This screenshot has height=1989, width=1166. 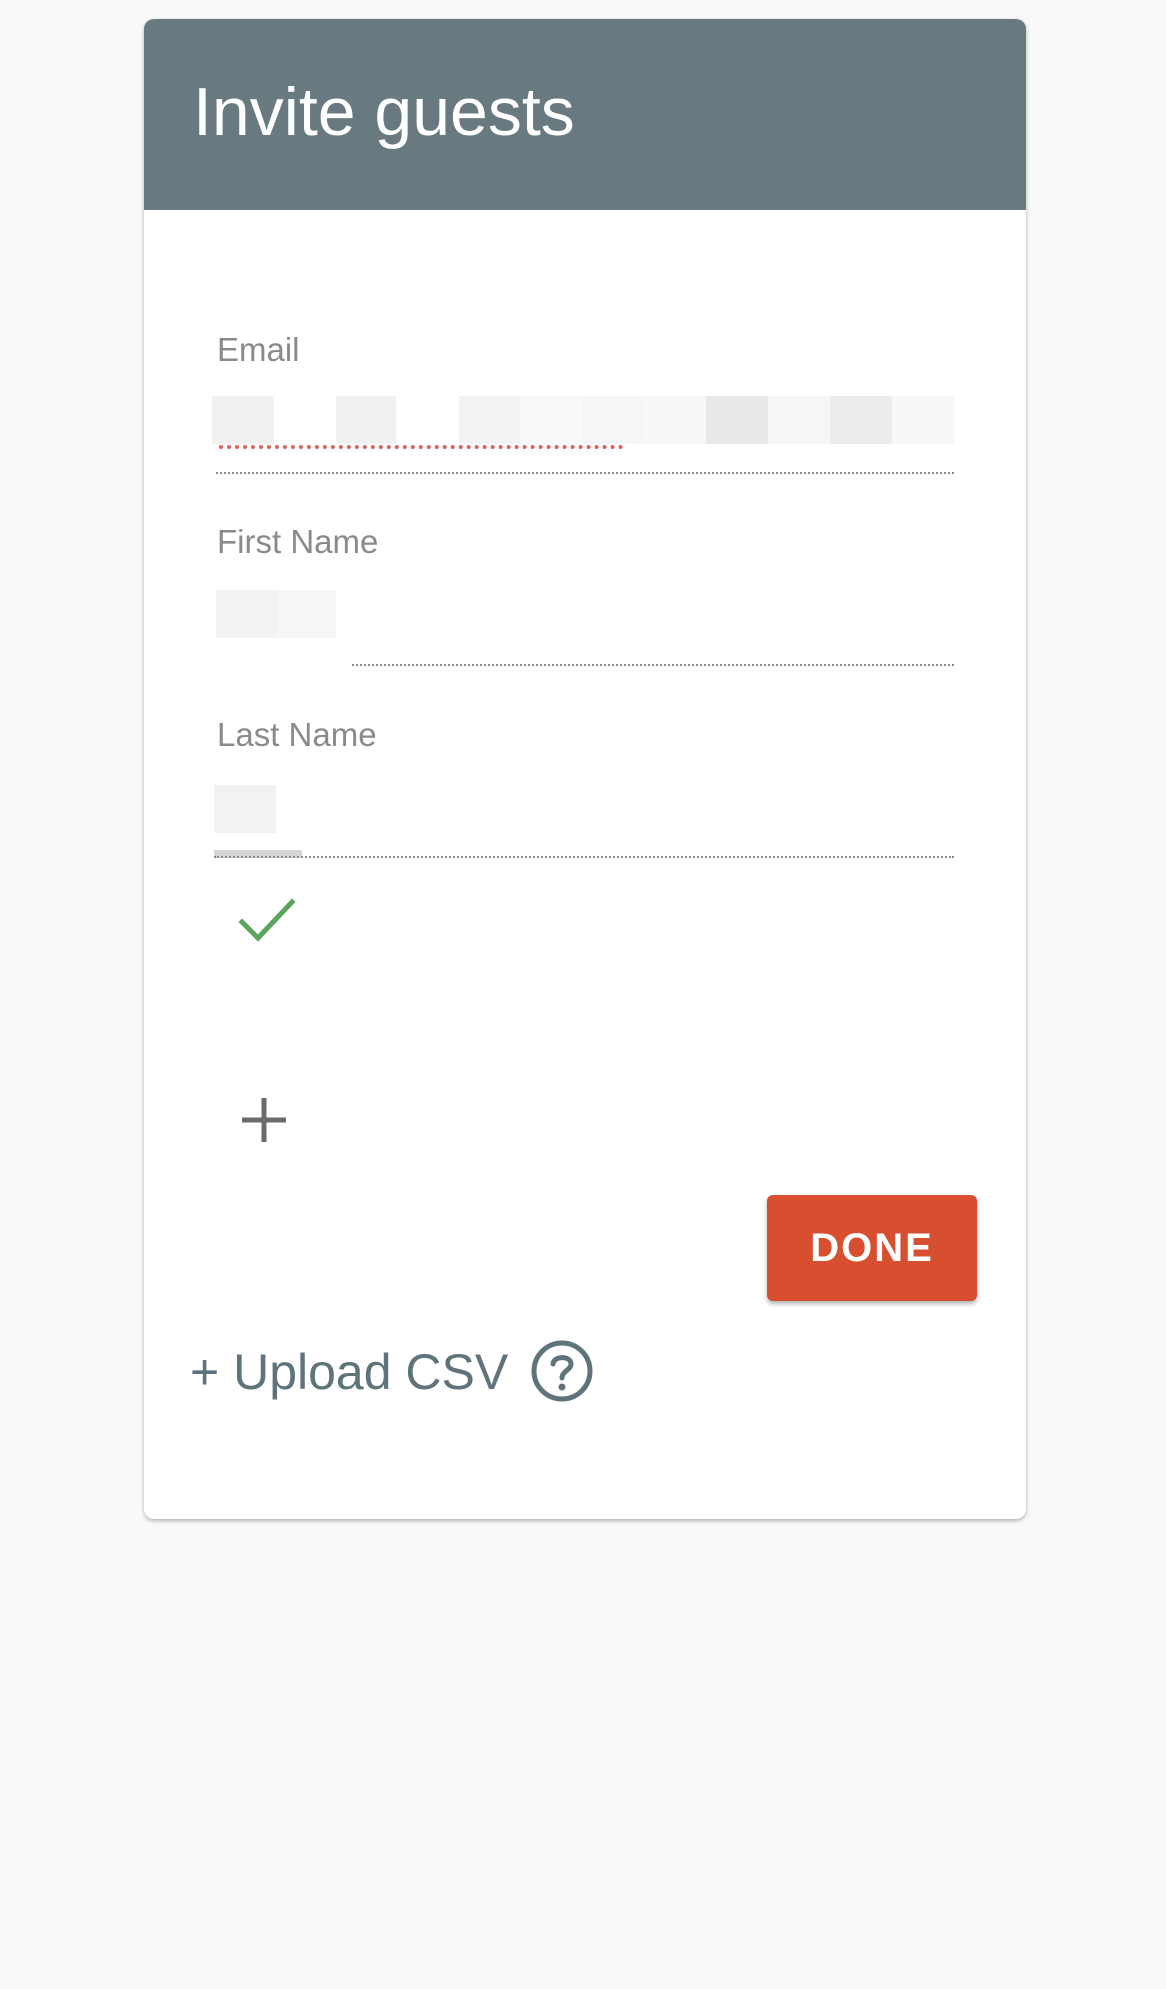 What do you see at coordinates (562, 1371) in the screenshot?
I see `help-circle-icon` at bounding box center [562, 1371].